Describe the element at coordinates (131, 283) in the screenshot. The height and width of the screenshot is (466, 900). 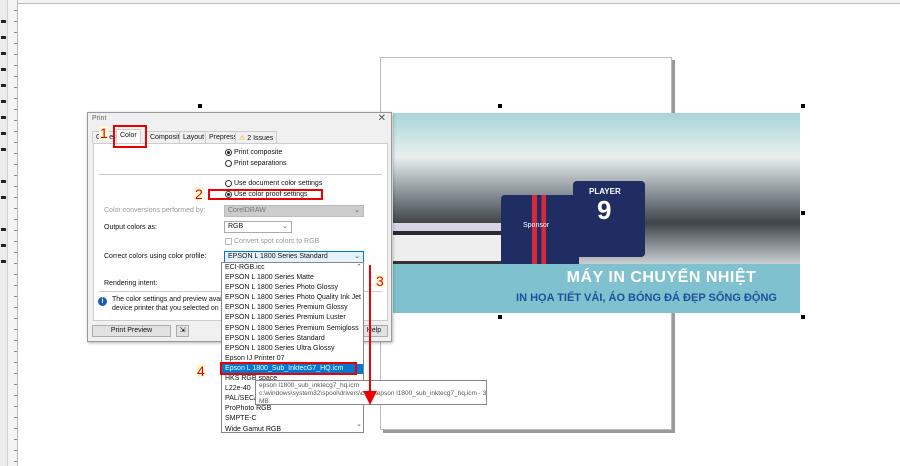
I see `rendering-intent-label: Rendering intent:` at that location.